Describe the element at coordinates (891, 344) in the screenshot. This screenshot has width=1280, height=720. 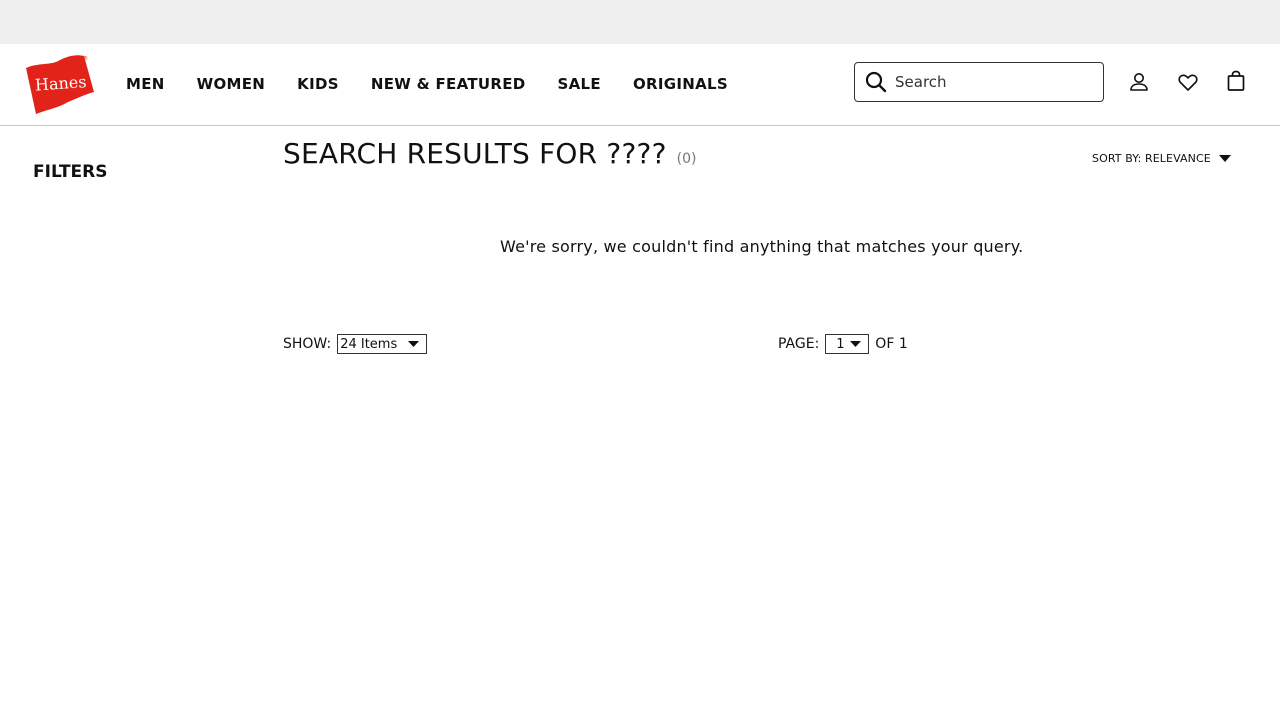
I see `page-total: OF 1` at that location.